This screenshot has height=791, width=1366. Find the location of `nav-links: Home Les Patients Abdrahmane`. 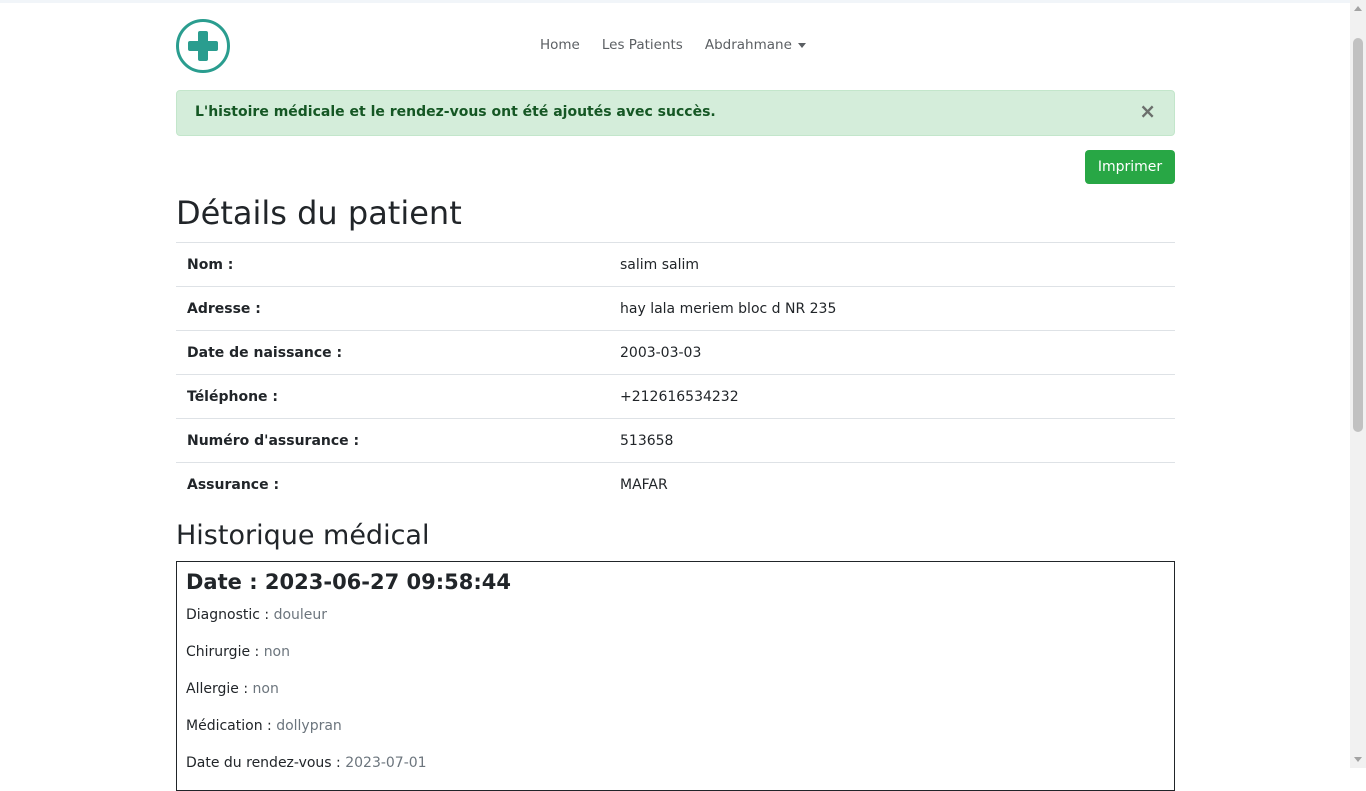

nav-links: Home Les Patients Abdrahmane is located at coordinates (673, 45).